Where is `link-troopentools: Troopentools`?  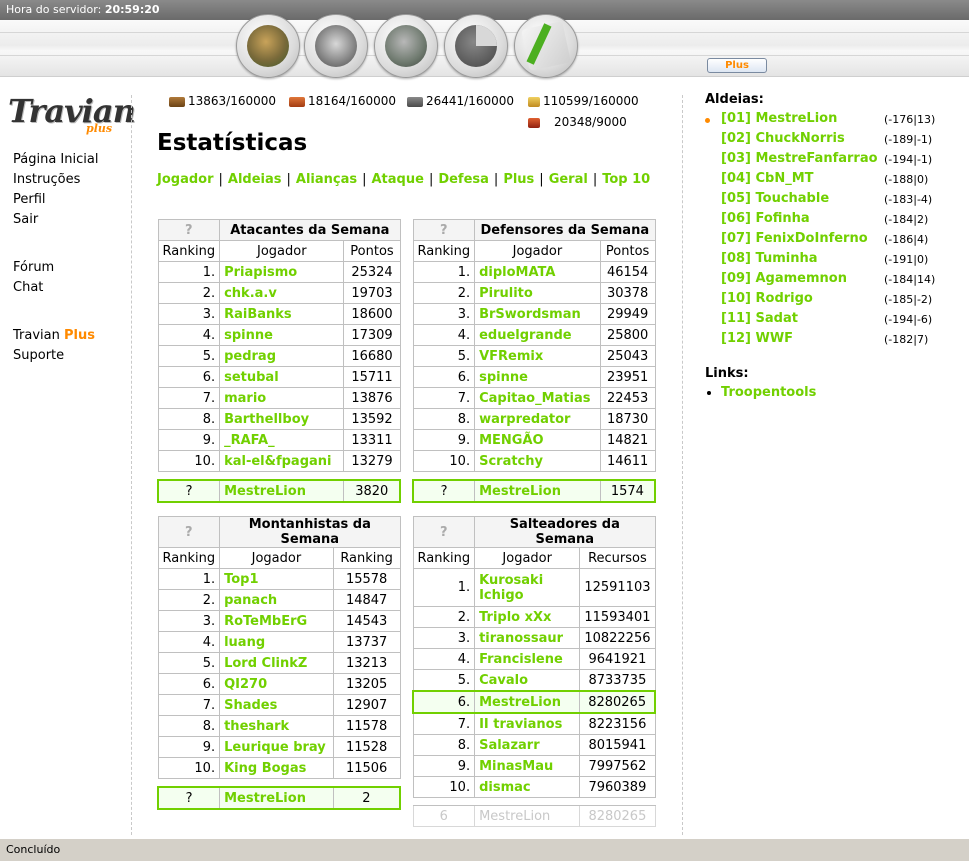 link-troopentools: Troopentools is located at coordinates (768, 392).